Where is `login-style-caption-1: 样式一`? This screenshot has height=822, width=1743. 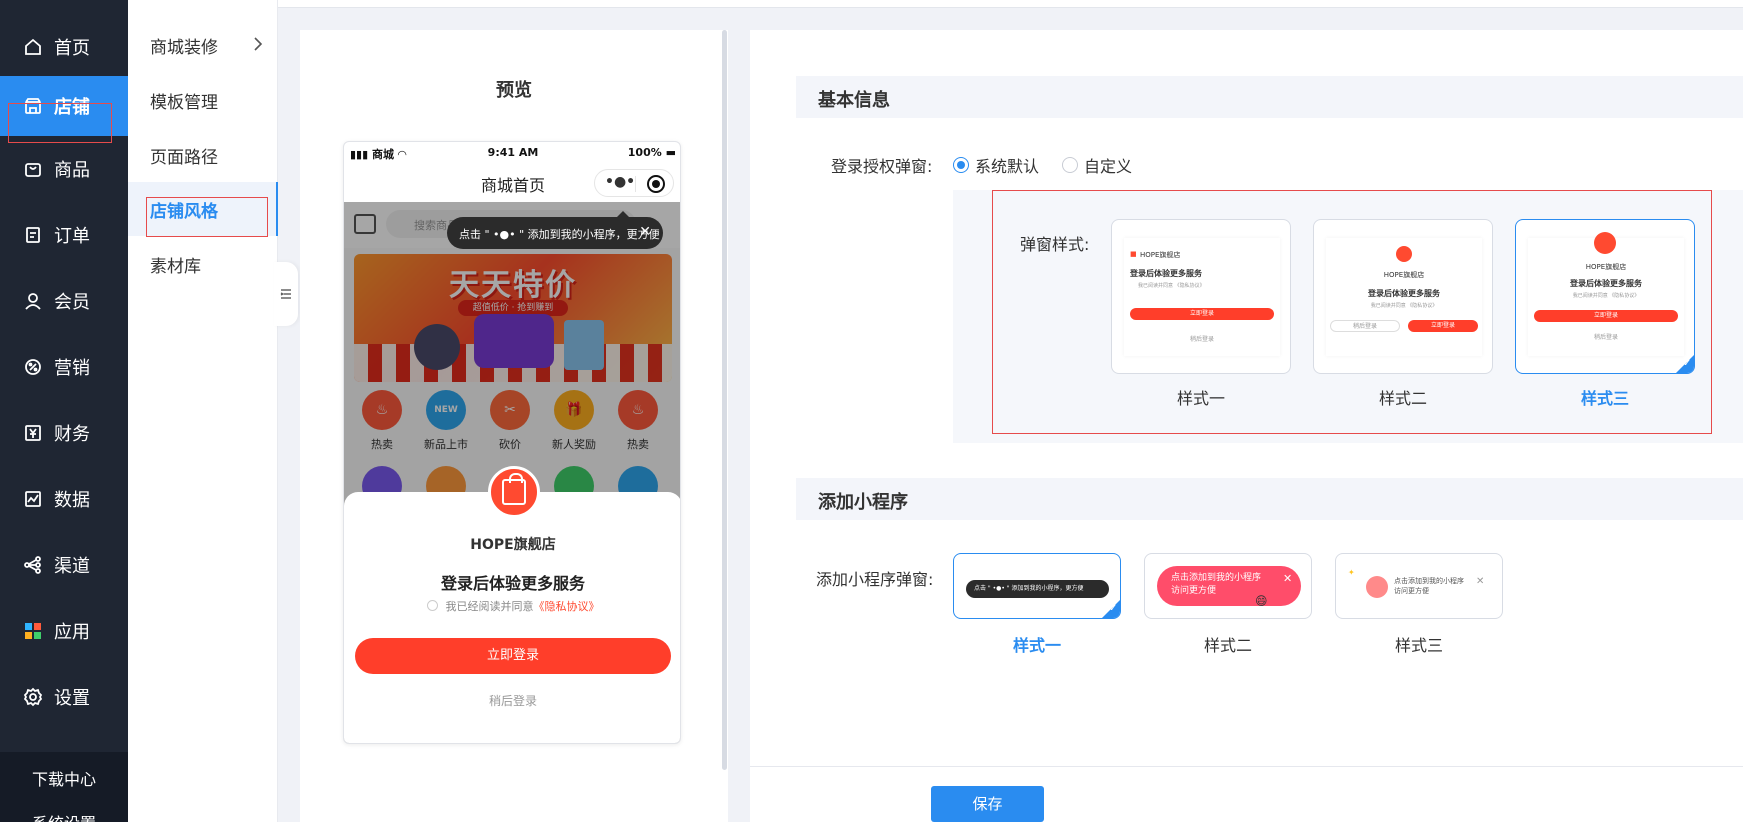 login-style-caption-1: 样式一 is located at coordinates (1200, 398).